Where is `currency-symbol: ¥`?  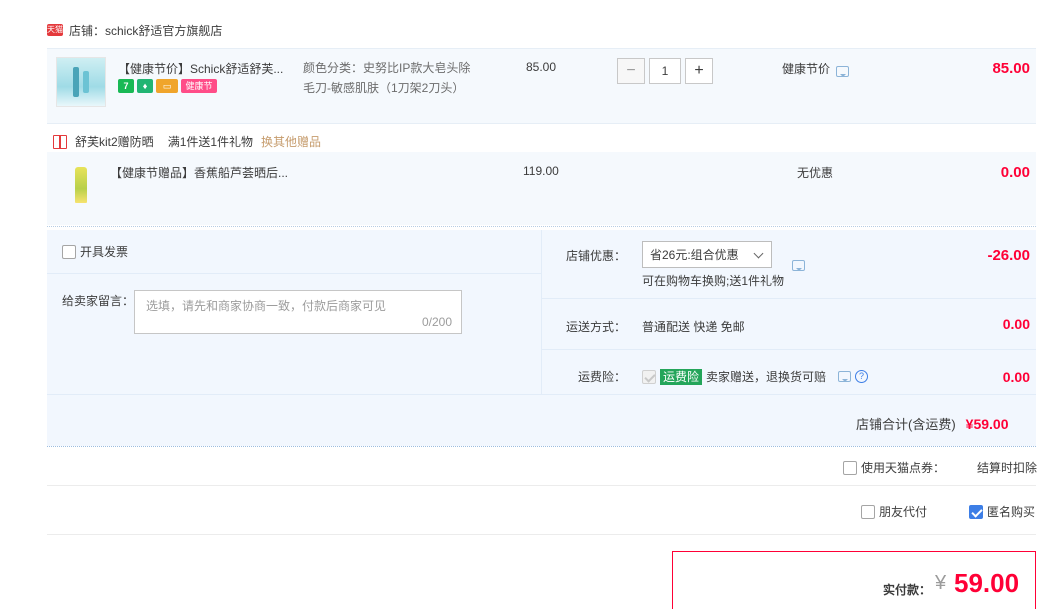
currency-symbol: ¥ is located at coordinates (941, 583).